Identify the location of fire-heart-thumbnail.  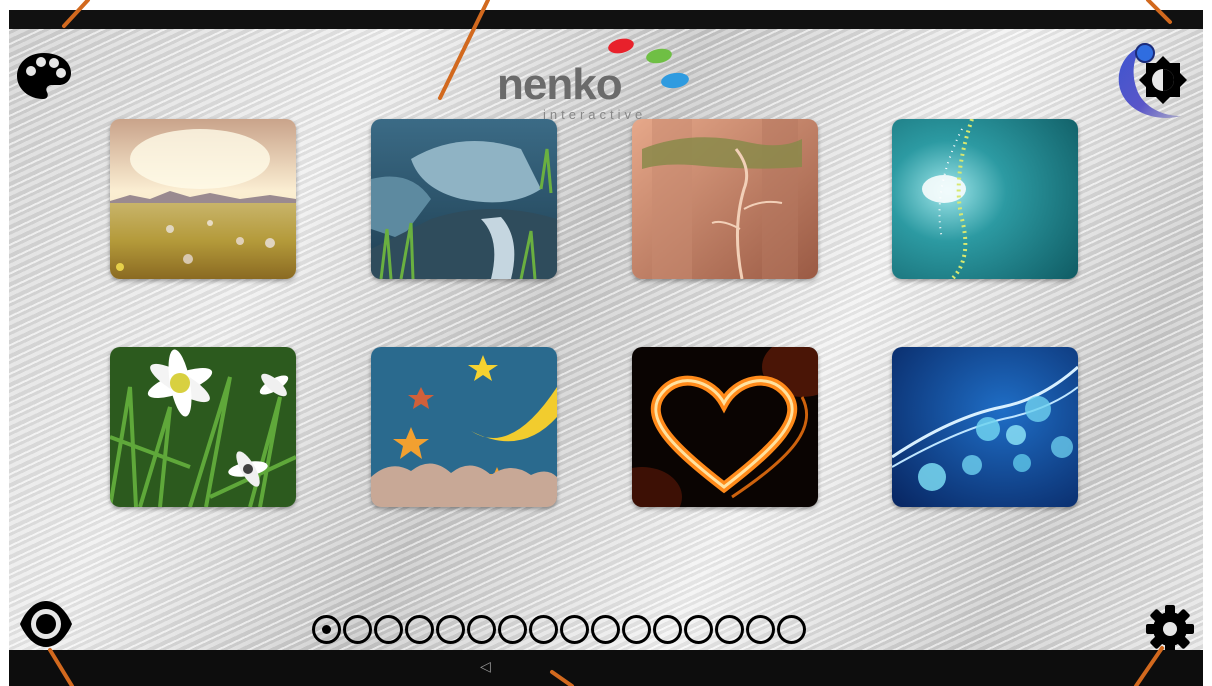
(725, 427).